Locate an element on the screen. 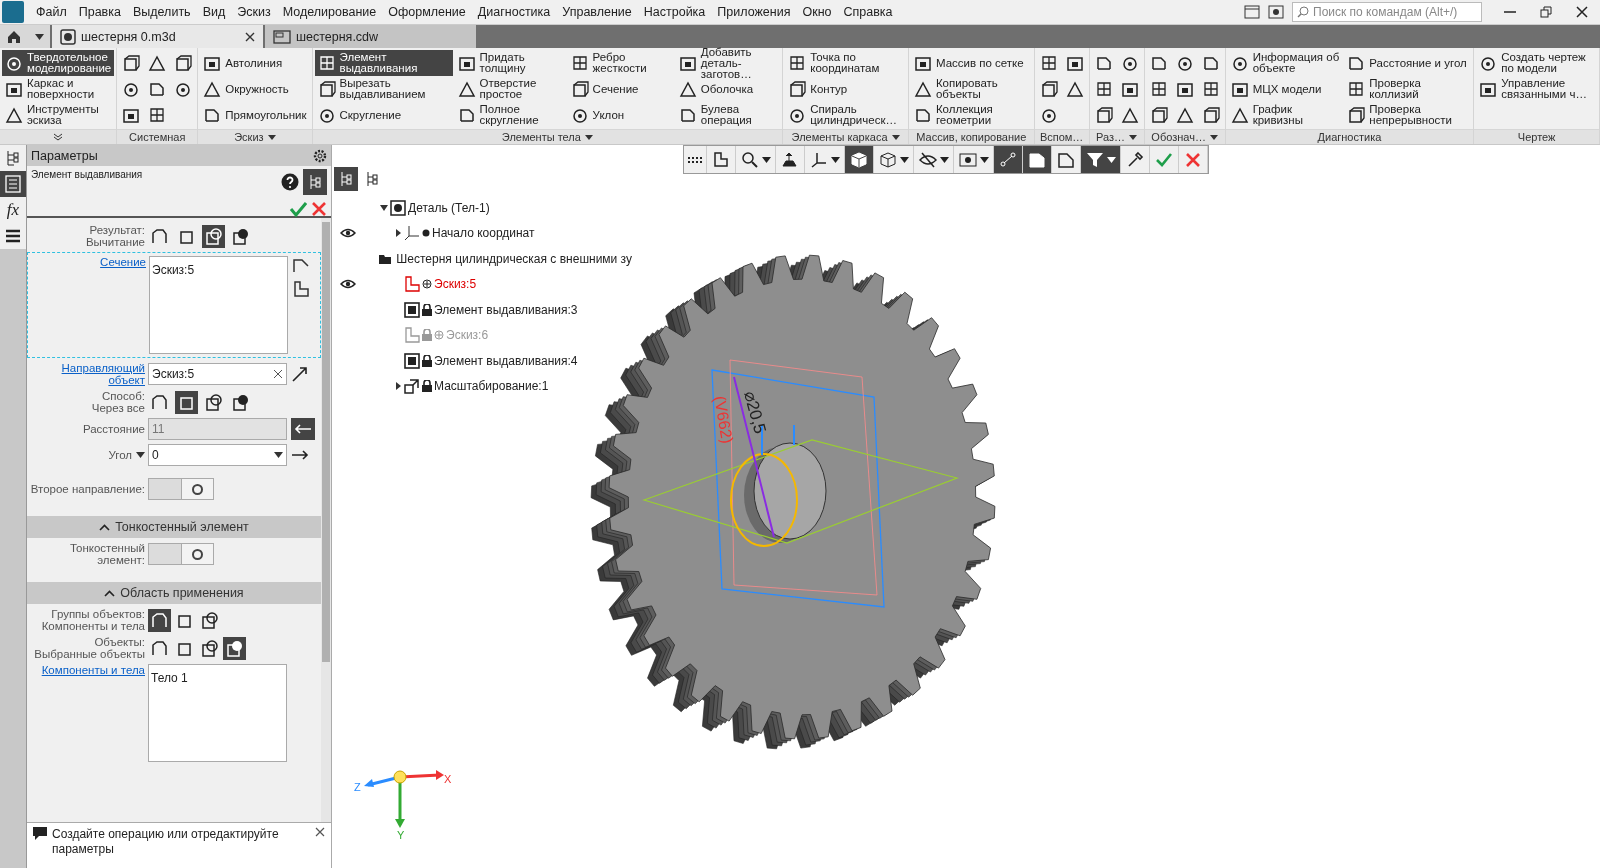 This screenshot has height=868, width=1600. reverse-direction-button is located at coordinates (303, 429).